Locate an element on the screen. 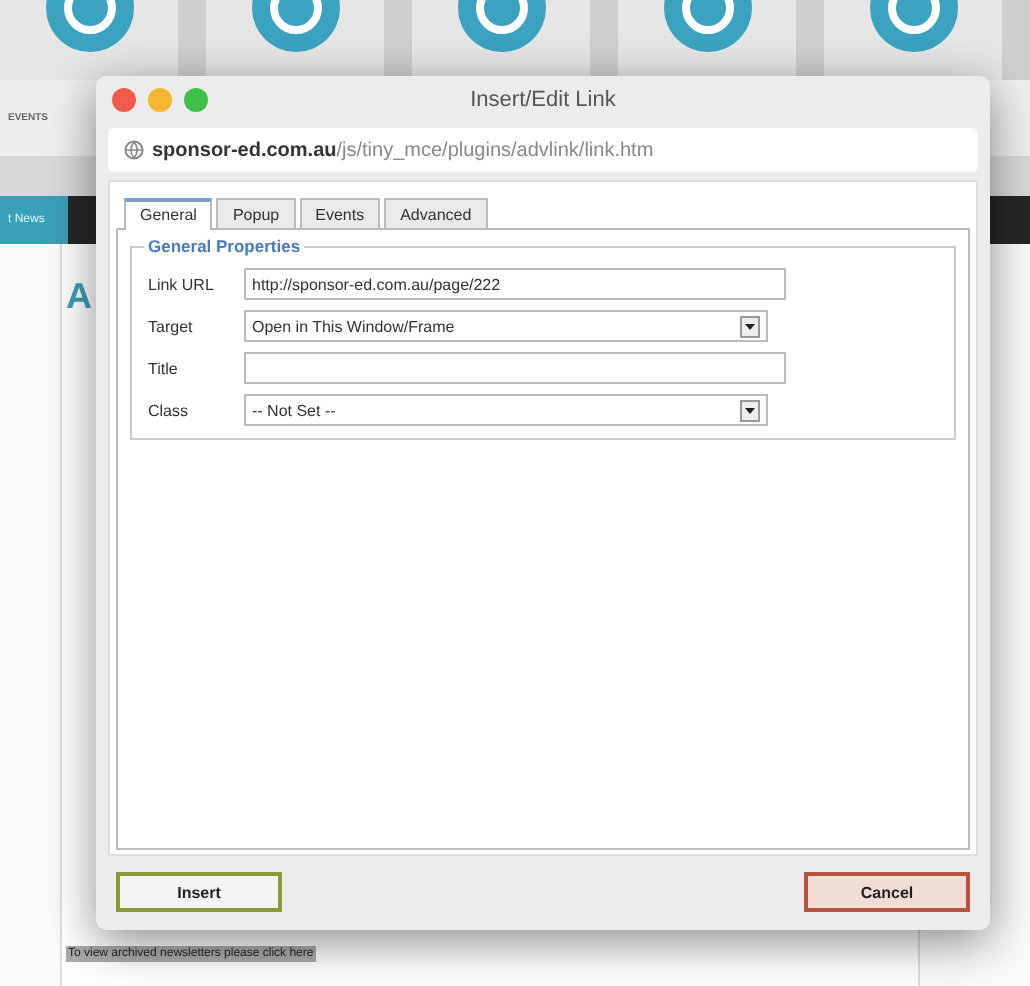 This screenshot has height=986, width=1030. close-button is located at coordinates (124, 100).